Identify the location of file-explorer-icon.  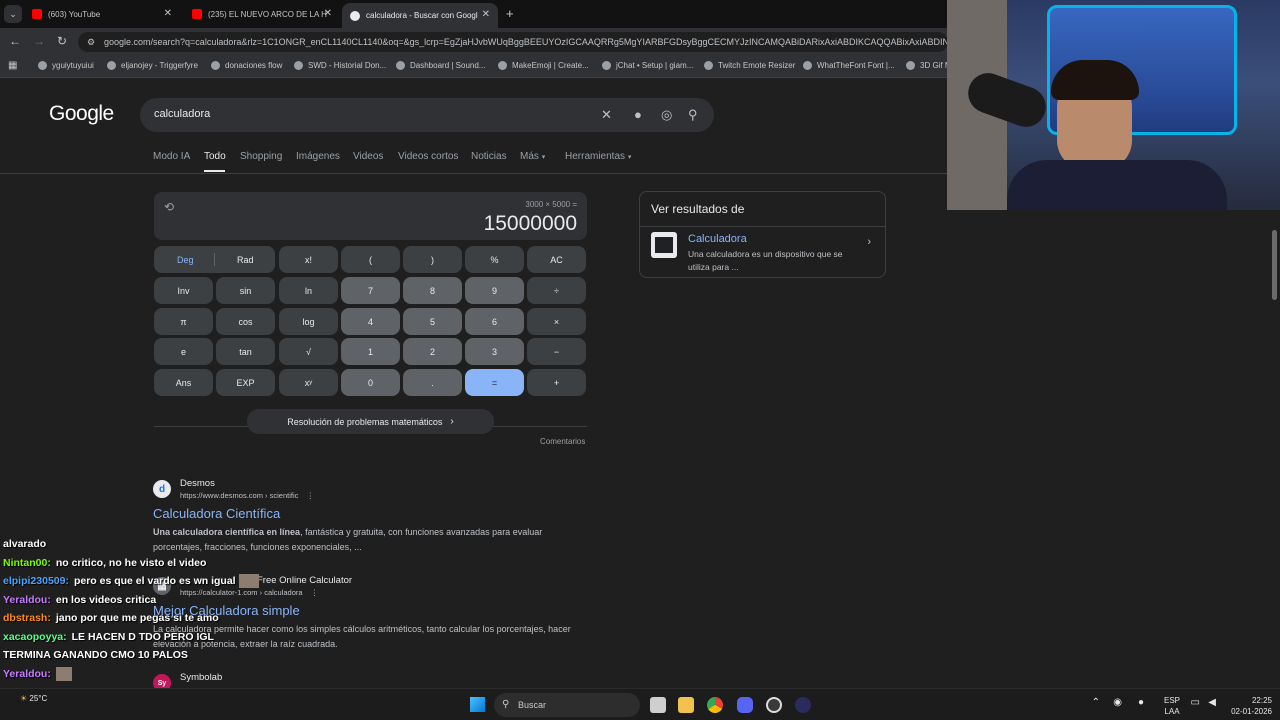
(686, 705).